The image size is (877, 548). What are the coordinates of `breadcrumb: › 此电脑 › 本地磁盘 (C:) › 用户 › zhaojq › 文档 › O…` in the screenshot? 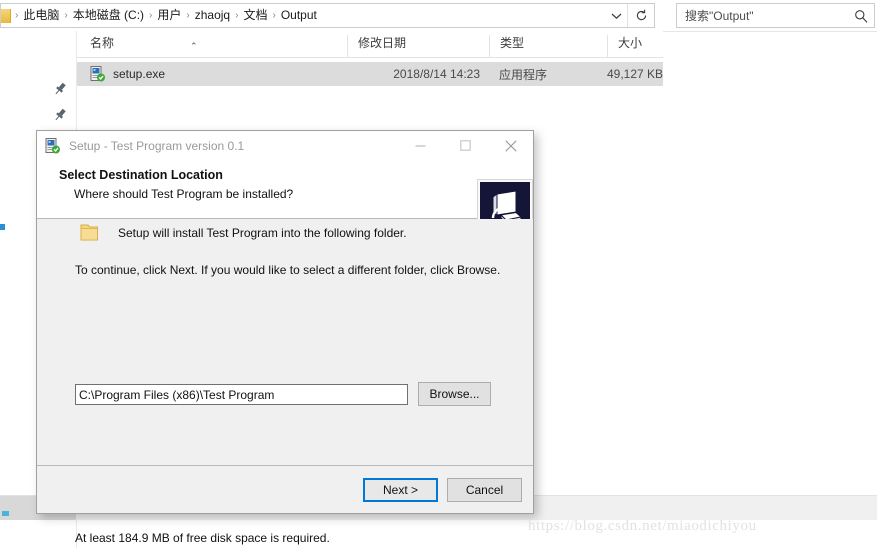 It's located at (308, 15).